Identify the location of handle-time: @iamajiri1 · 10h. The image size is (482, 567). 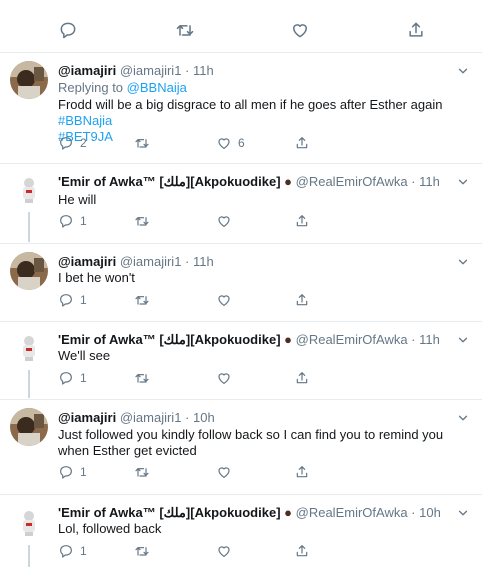
(167, 417).